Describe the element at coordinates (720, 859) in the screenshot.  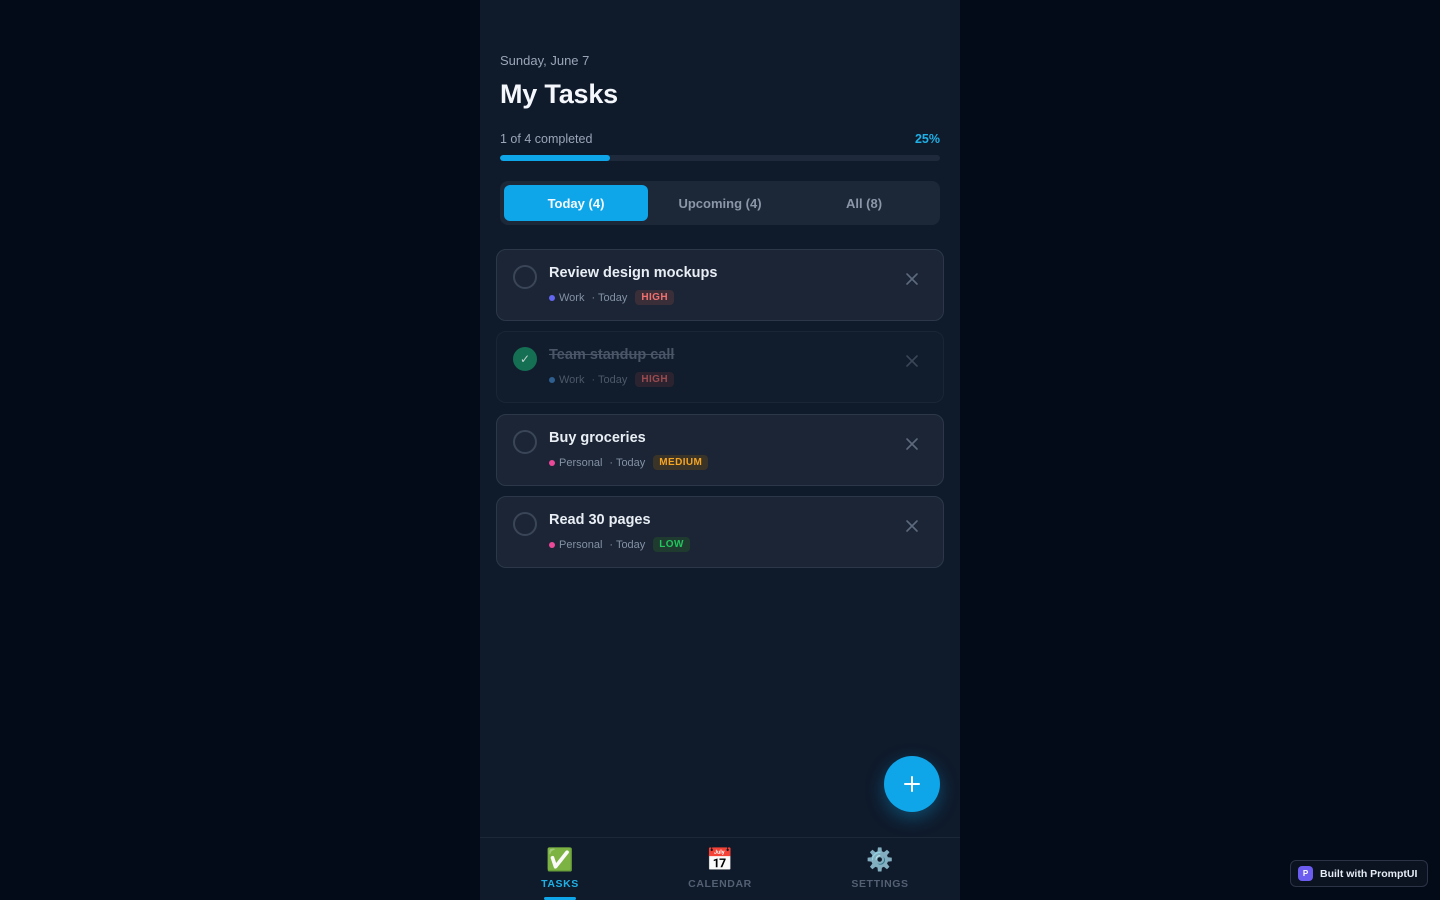
I see `calendar-icon: 📅` at that location.